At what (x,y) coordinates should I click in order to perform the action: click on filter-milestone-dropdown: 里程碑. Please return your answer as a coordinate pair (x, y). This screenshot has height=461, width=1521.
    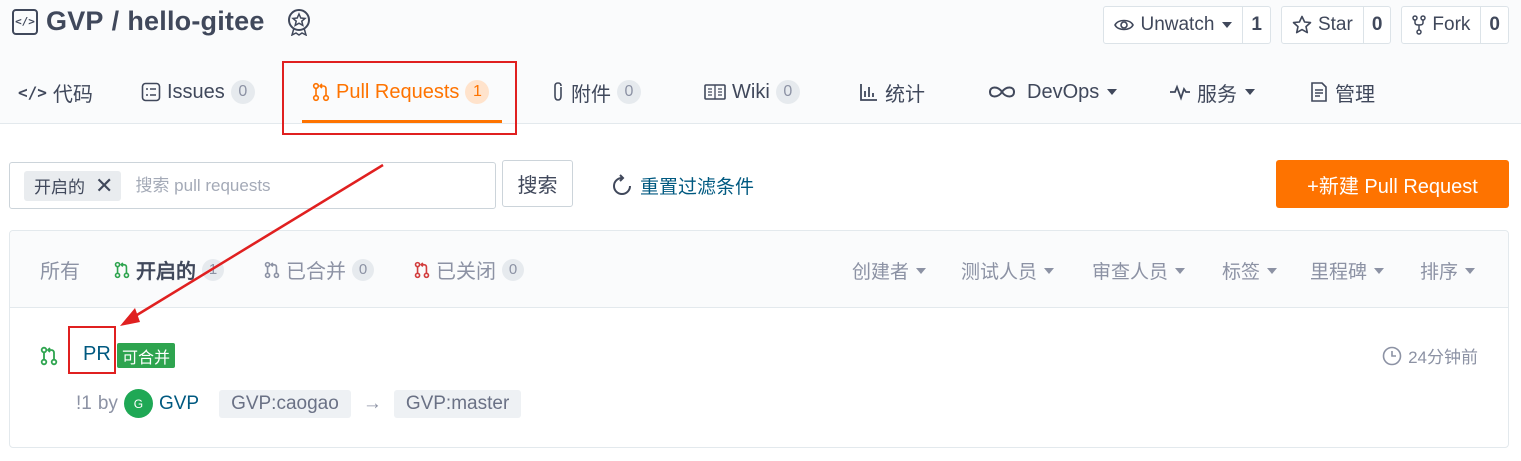
    Looking at the image, I should click on (1347, 270).